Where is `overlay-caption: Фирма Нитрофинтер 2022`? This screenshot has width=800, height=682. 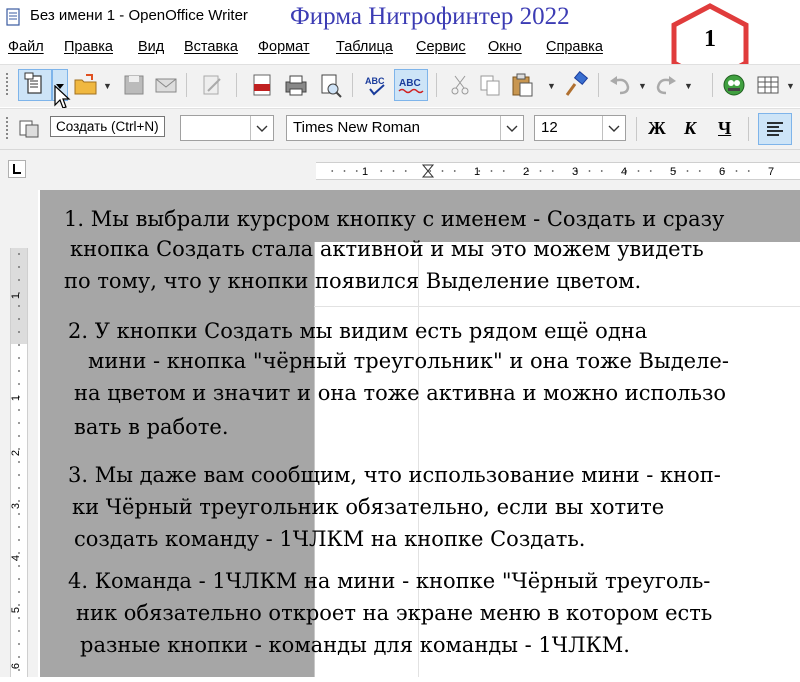
overlay-caption: Фирма Нитрофинтер 2022 is located at coordinates (430, 16).